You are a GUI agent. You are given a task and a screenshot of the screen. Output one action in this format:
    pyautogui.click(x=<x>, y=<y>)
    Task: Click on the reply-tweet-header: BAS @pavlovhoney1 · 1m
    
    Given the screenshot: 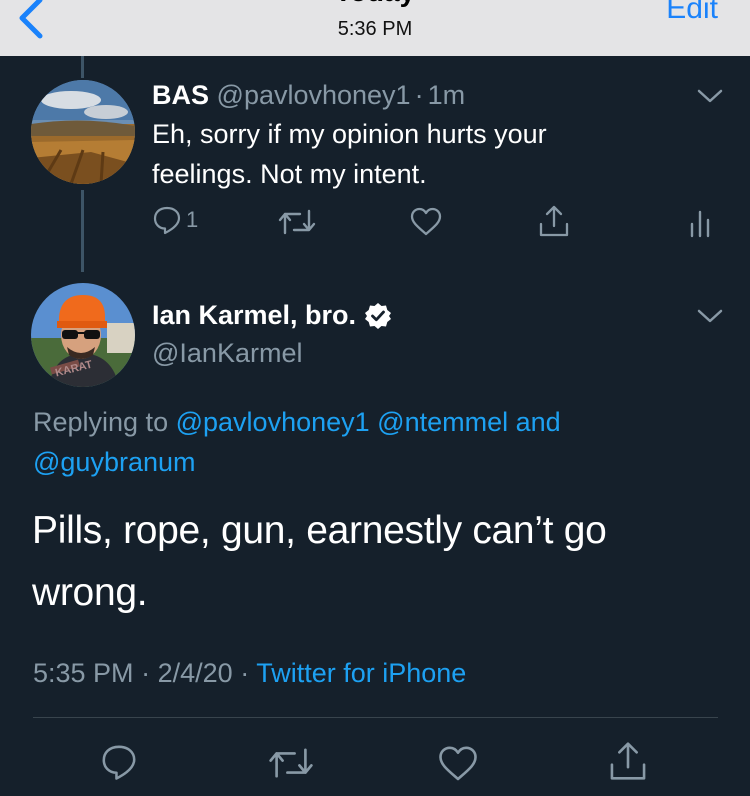 What is the action you would take?
    pyautogui.click(x=308, y=95)
    